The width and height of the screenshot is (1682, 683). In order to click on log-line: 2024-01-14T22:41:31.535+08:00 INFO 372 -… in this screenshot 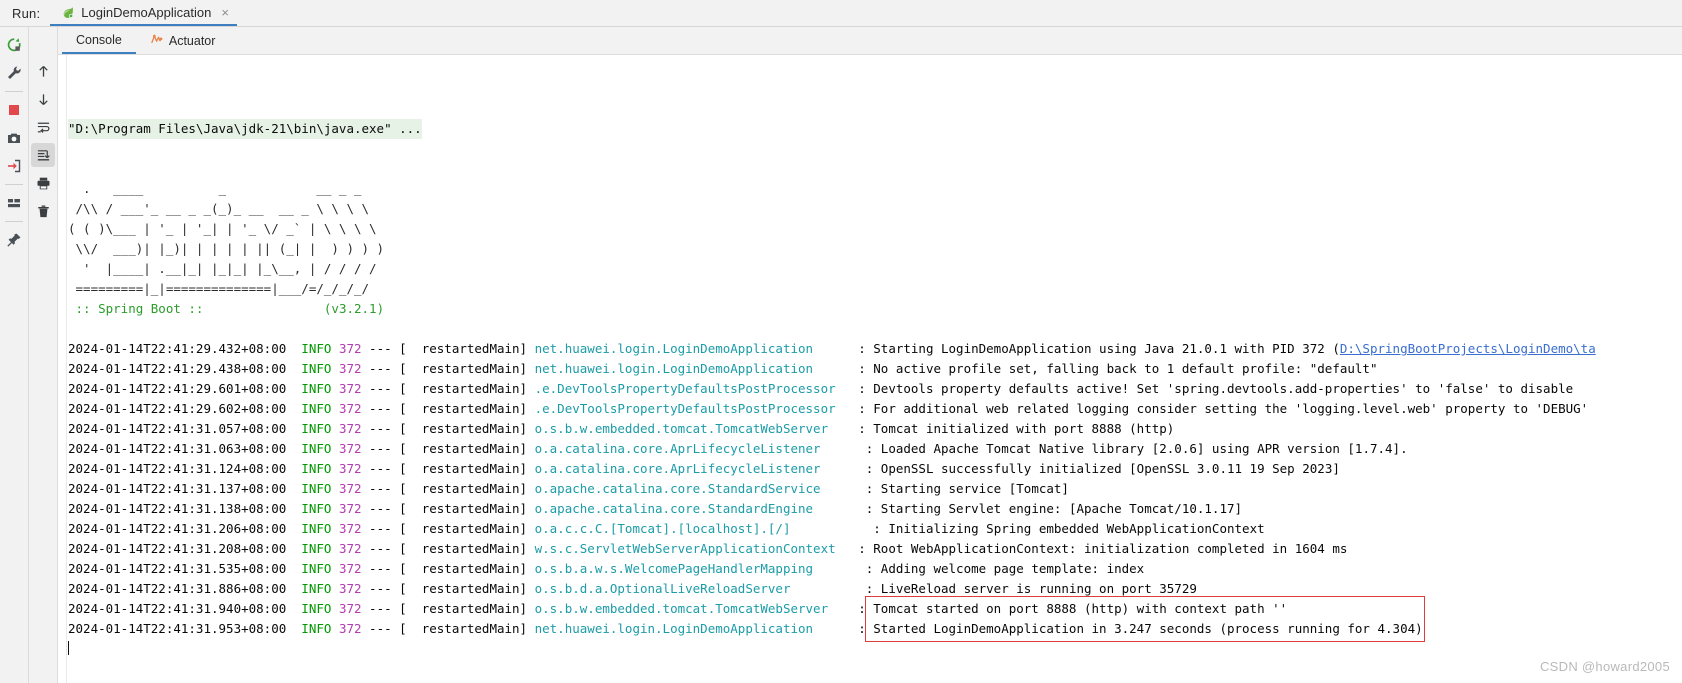, I will do `click(875, 569)`.